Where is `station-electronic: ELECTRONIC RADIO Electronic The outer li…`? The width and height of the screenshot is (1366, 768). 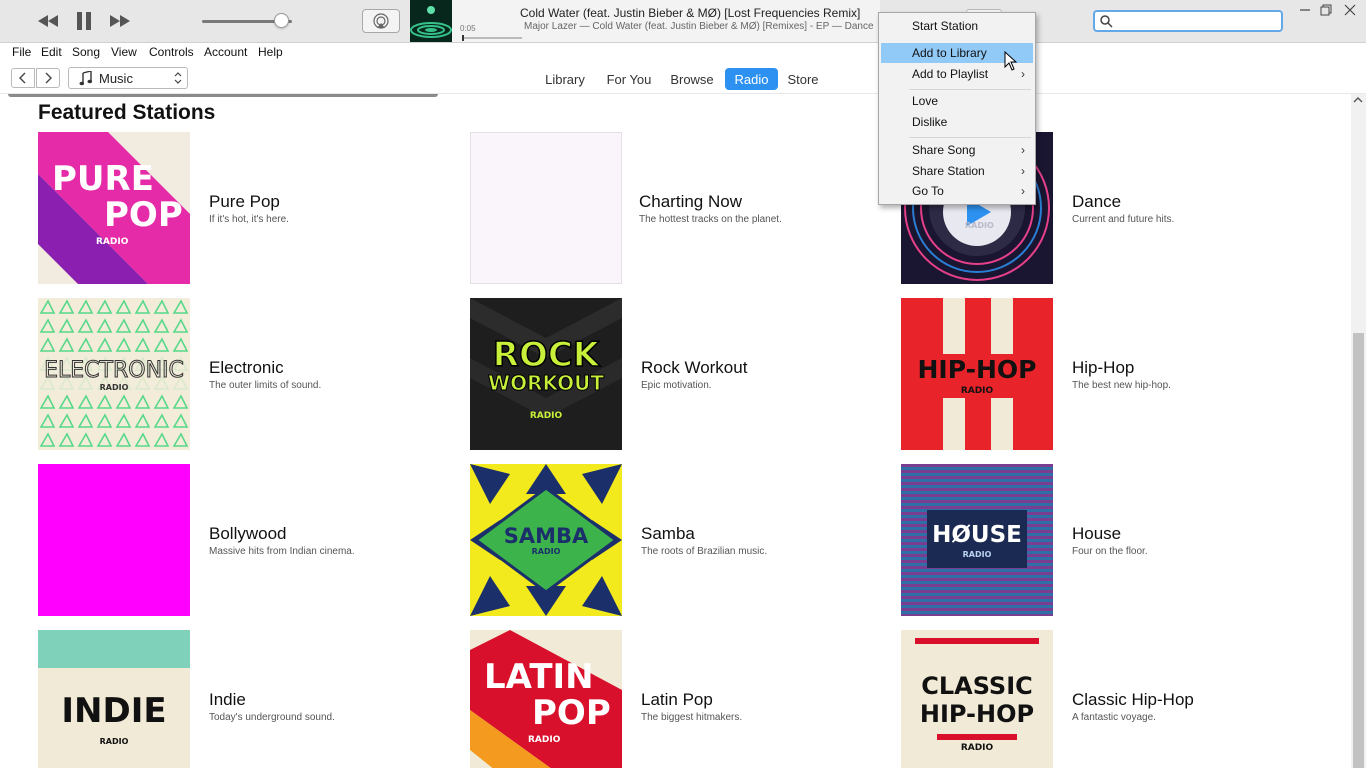 station-electronic: ELECTRONIC RADIO Electronic The outer li… is located at coordinates (248, 374).